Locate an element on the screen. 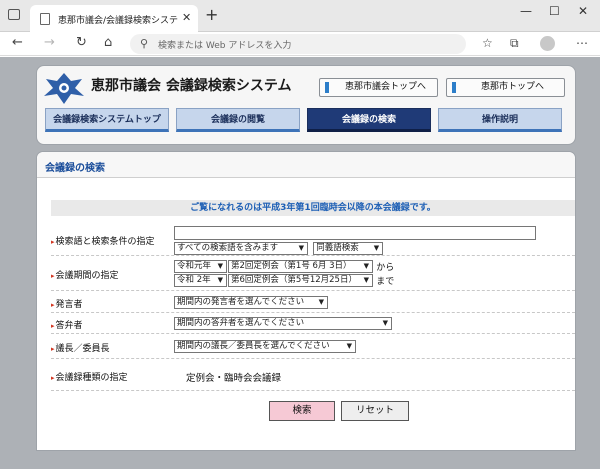 This screenshot has height=469, width=600. menu-search: 会議録の検索 is located at coordinates (369, 120).